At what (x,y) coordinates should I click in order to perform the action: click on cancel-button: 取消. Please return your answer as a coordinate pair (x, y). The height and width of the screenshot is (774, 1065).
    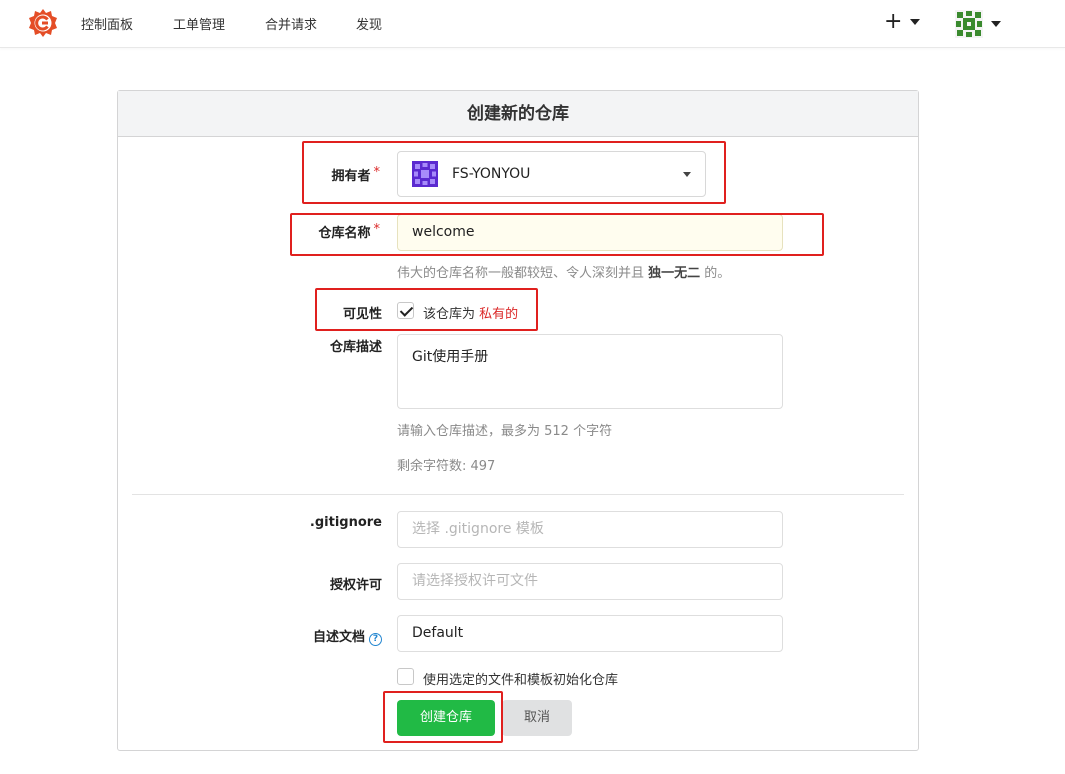
    Looking at the image, I should click on (537, 718).